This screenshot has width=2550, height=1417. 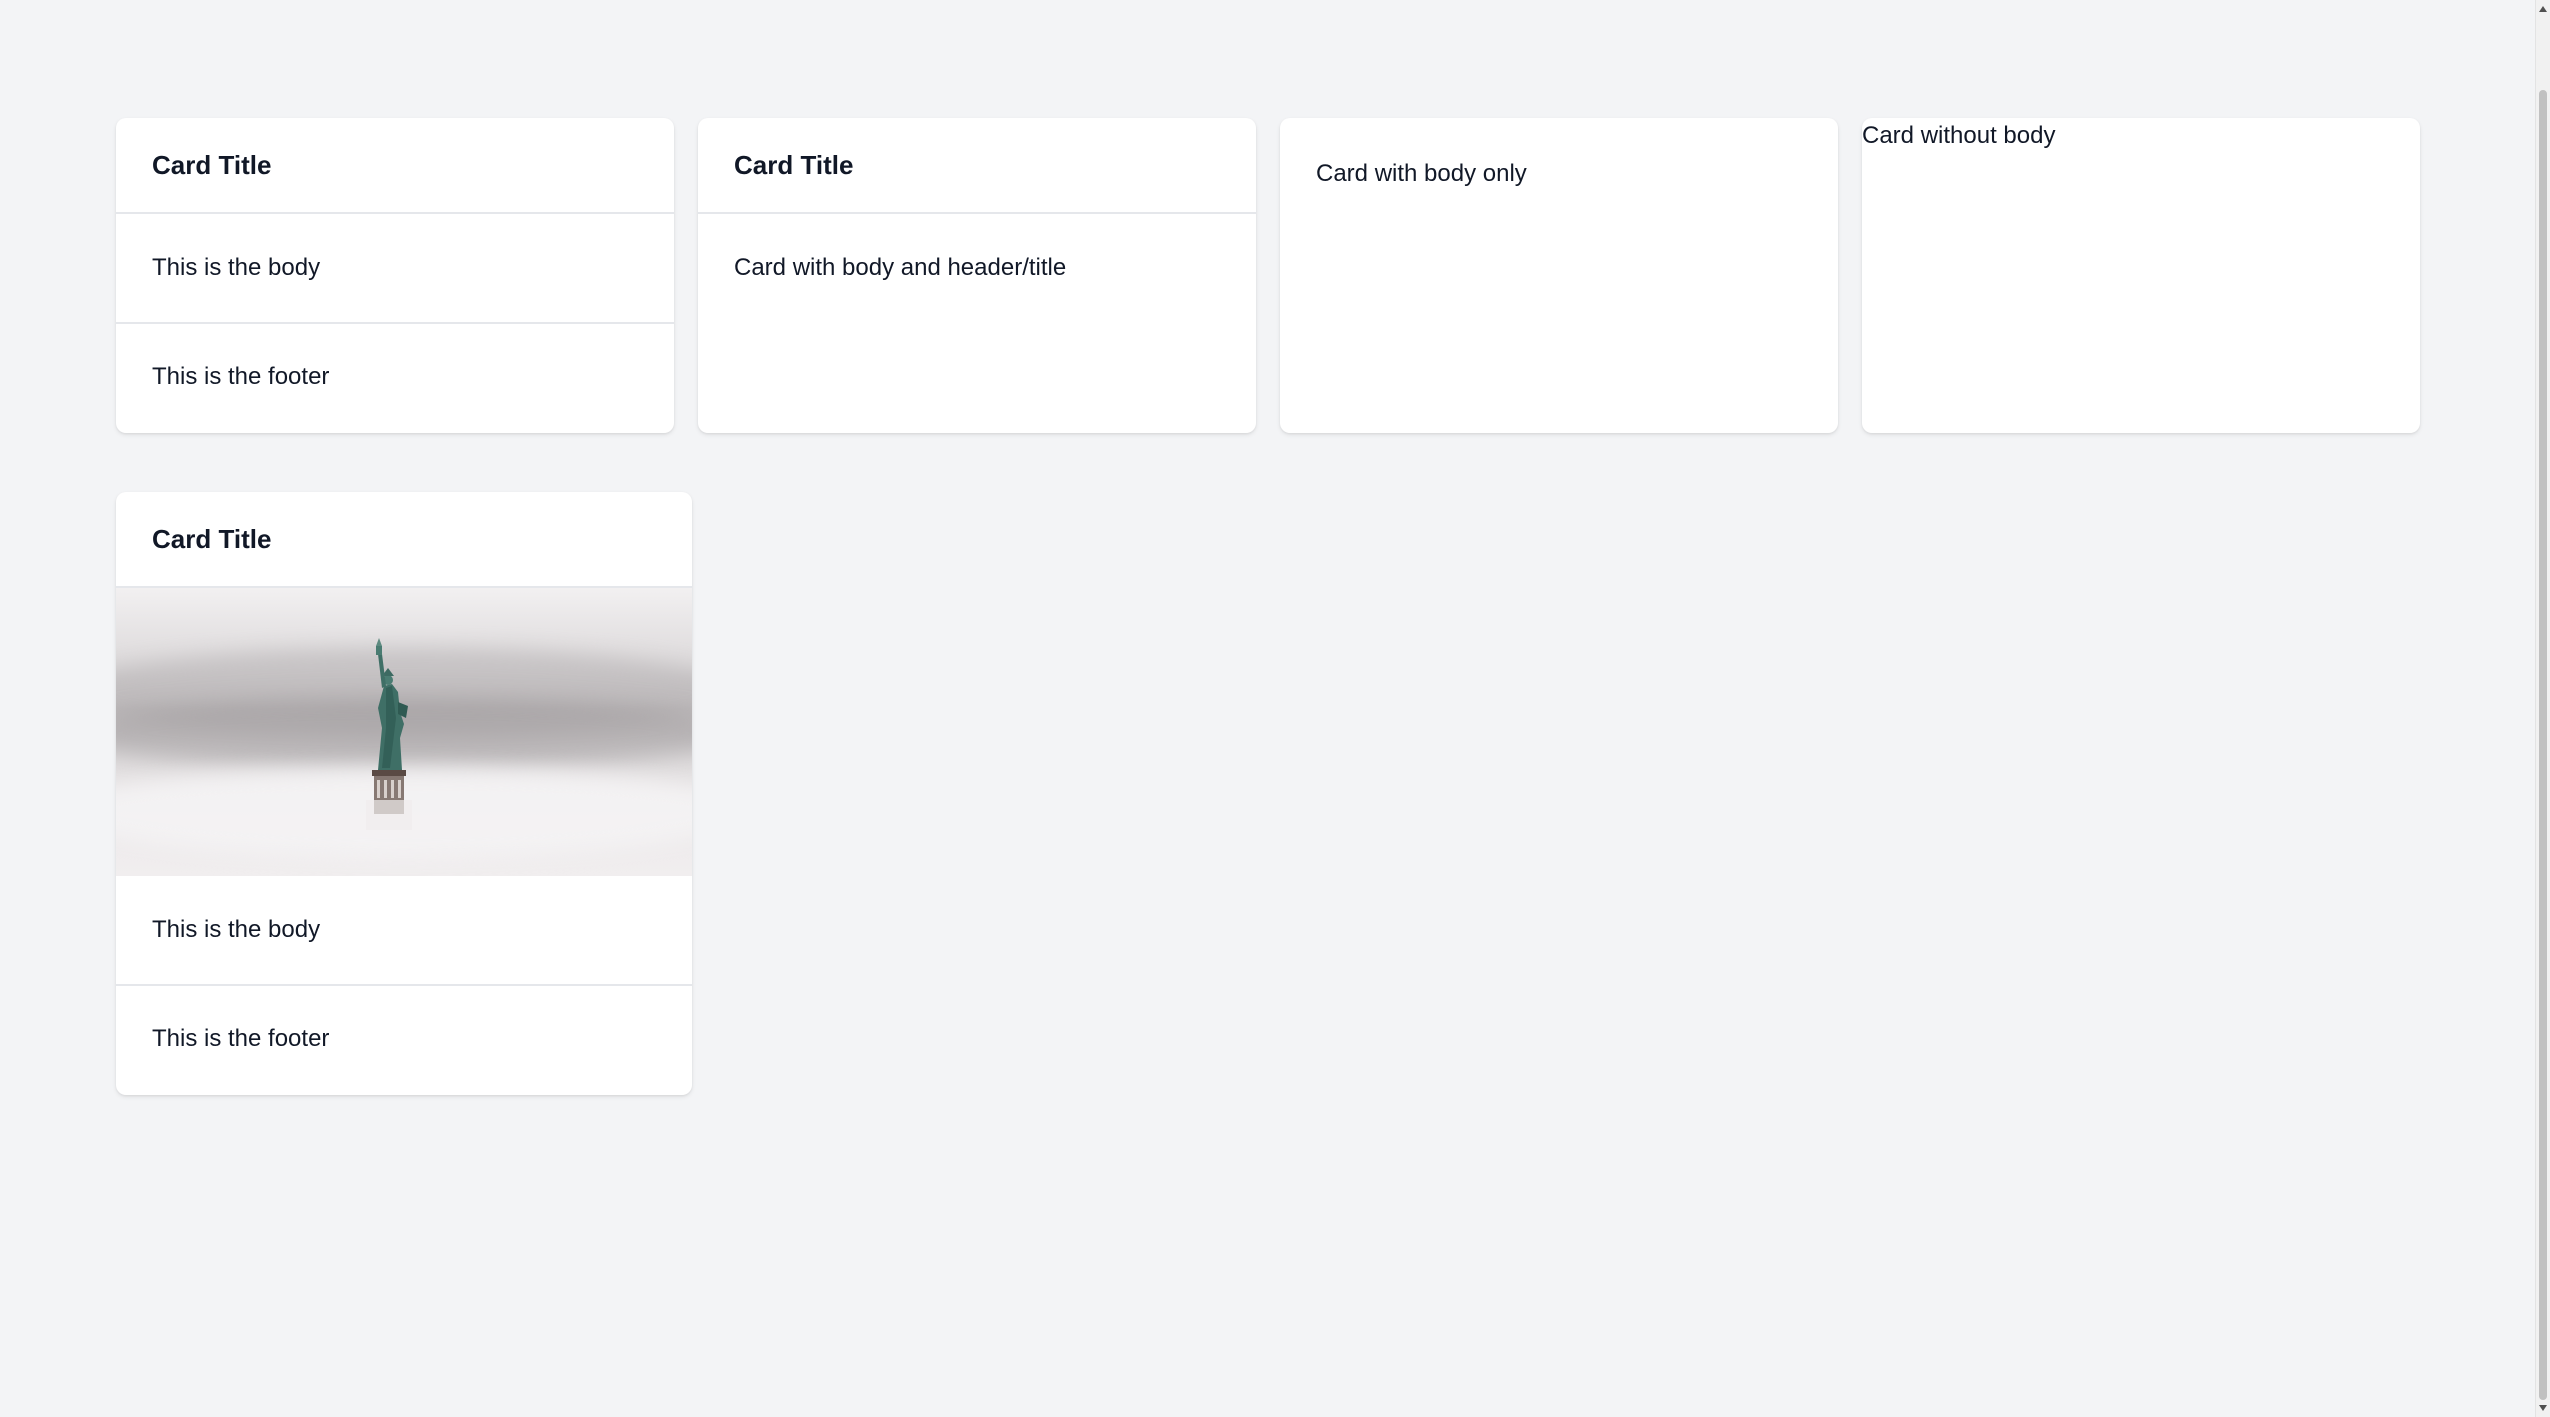 I want to click on statue-of-liberty-image, so click(x=404, y=732).